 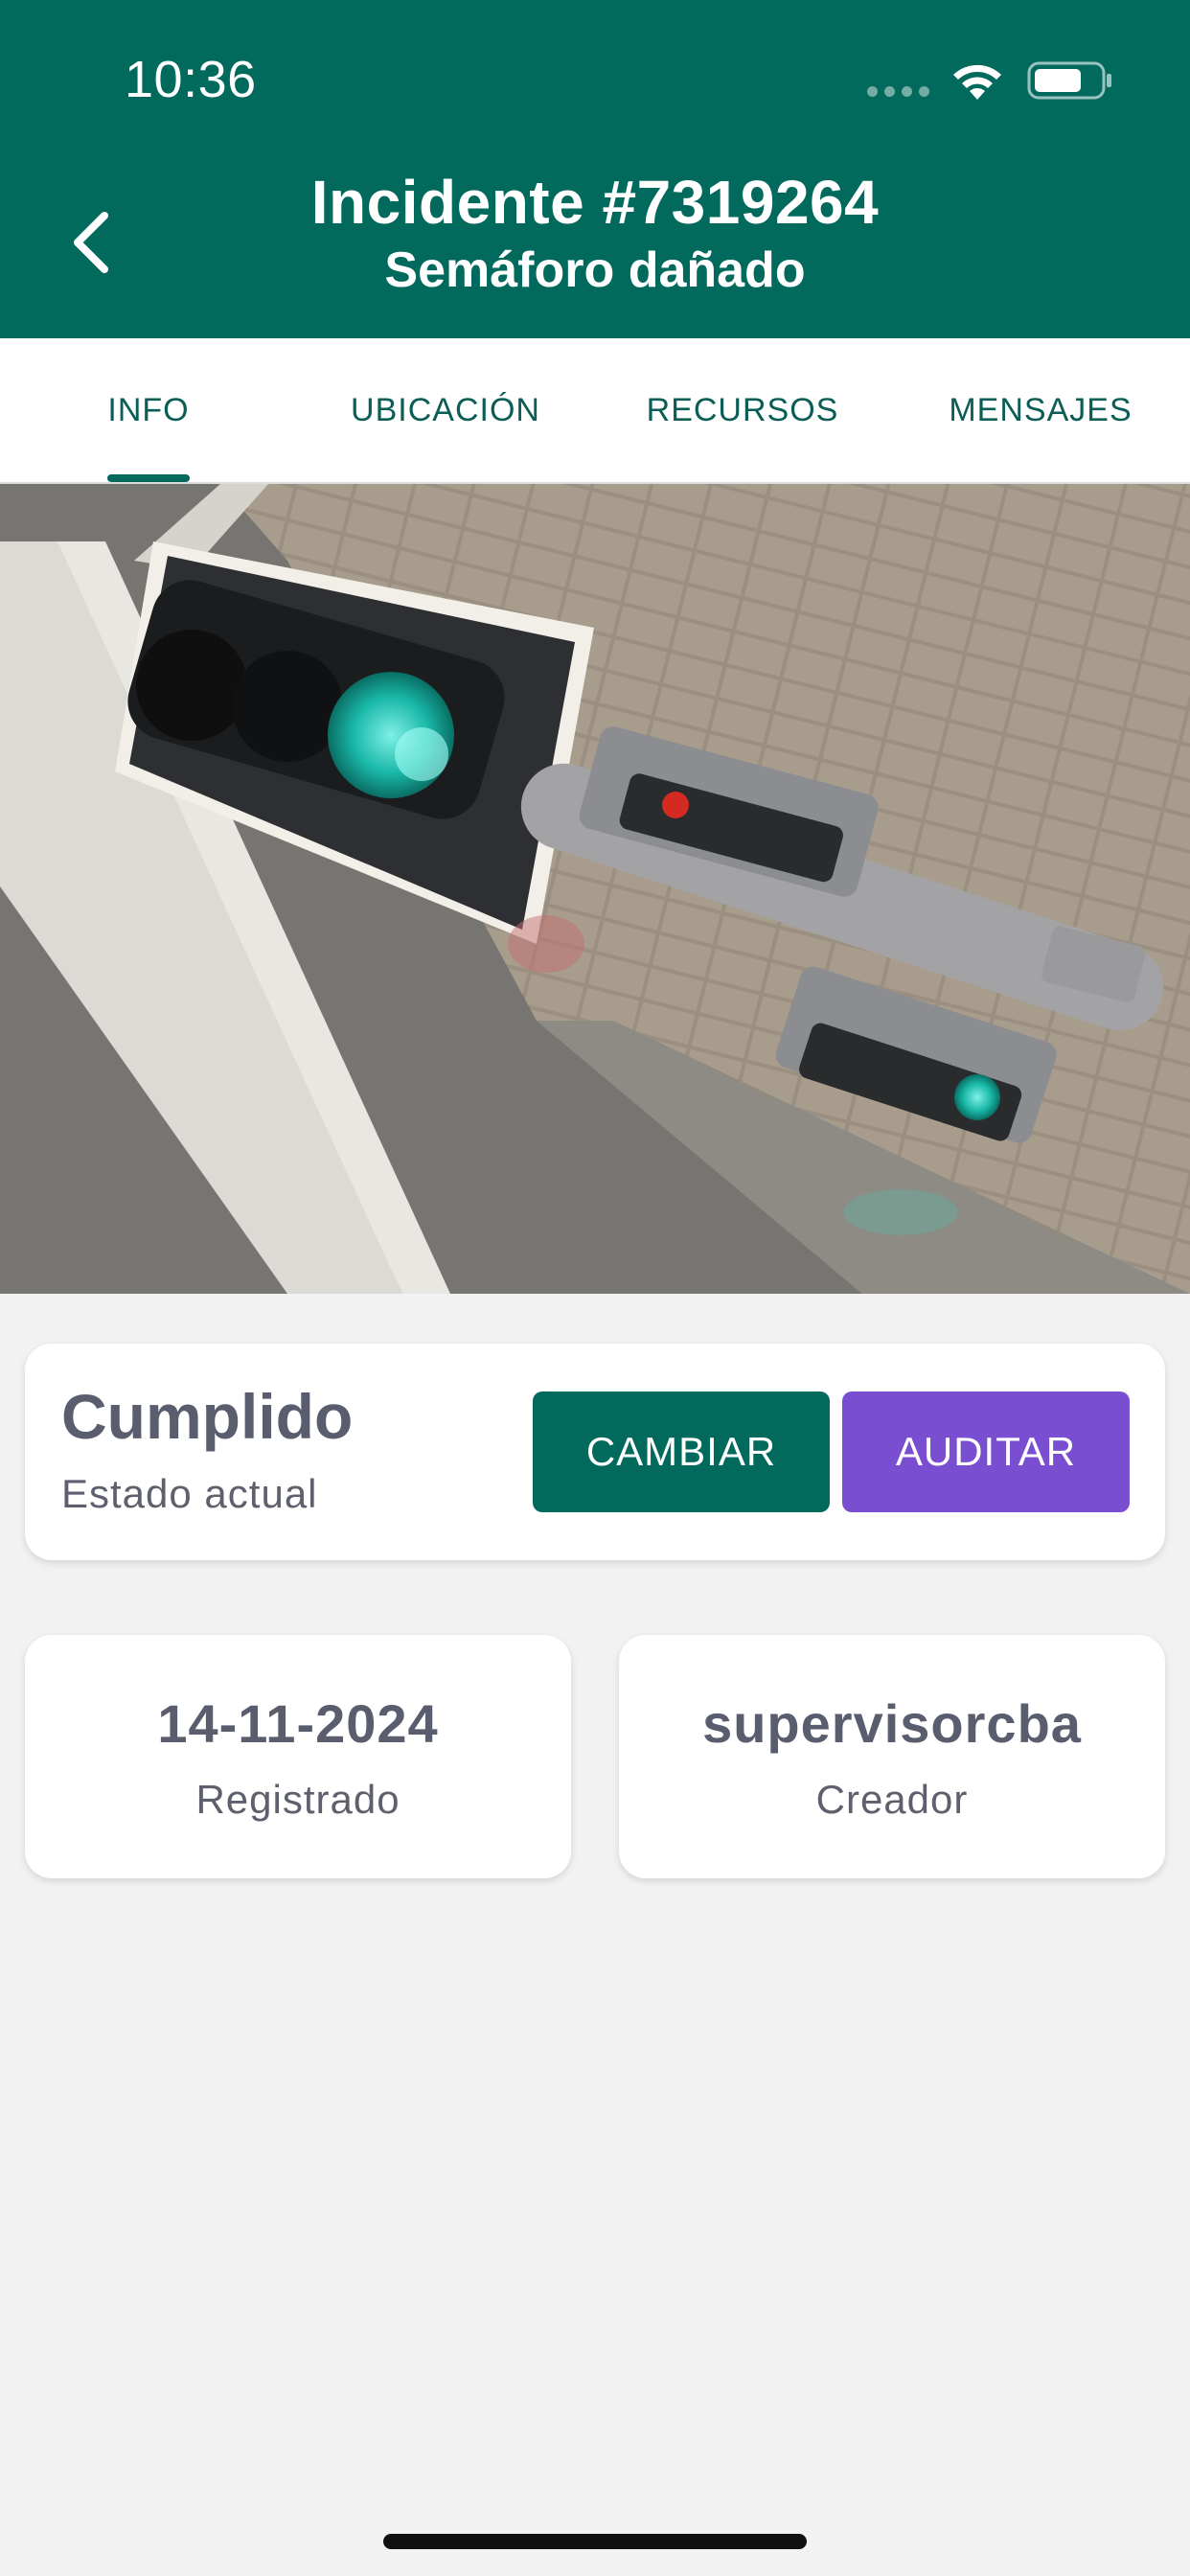 What do you see at coordinates (298, 1756) in the screenshot?
I see `registered-date-card: 14-11-2024 Registrado` at bounding box center [298, 1756].